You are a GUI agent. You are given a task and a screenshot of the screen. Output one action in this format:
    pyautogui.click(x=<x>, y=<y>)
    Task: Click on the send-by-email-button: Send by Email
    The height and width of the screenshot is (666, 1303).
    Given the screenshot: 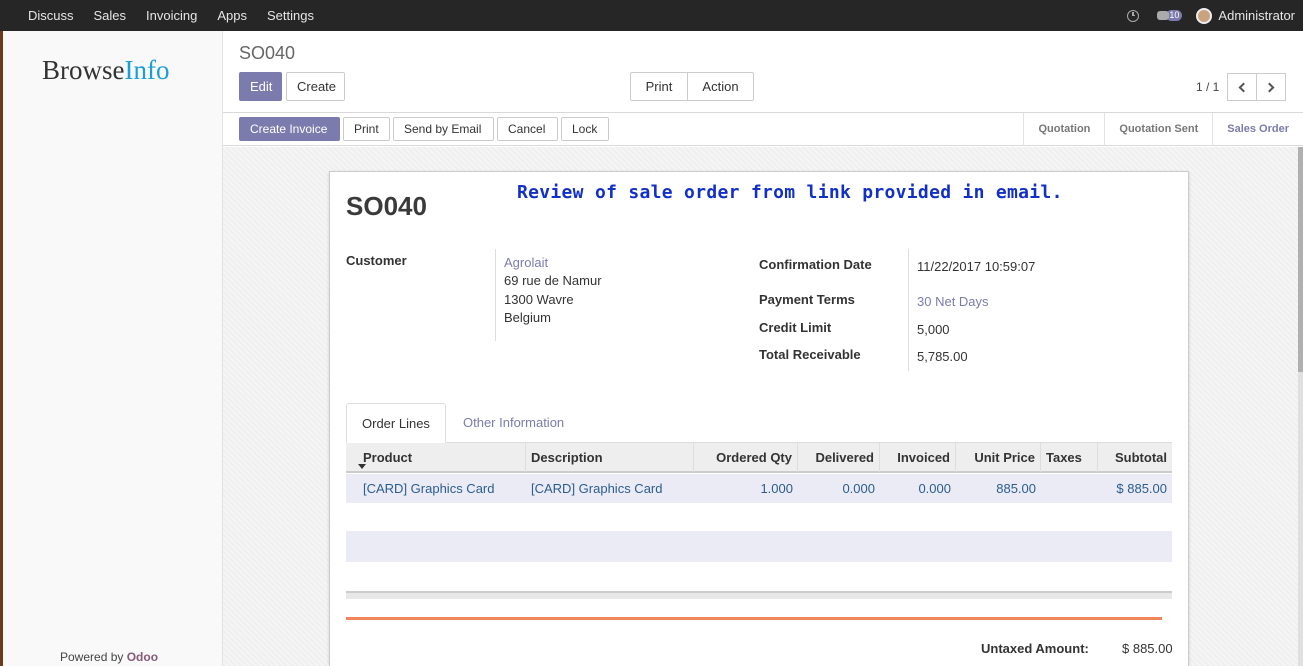 What is the action you would take?
    pyautogui.click(x=443, y=129)
    